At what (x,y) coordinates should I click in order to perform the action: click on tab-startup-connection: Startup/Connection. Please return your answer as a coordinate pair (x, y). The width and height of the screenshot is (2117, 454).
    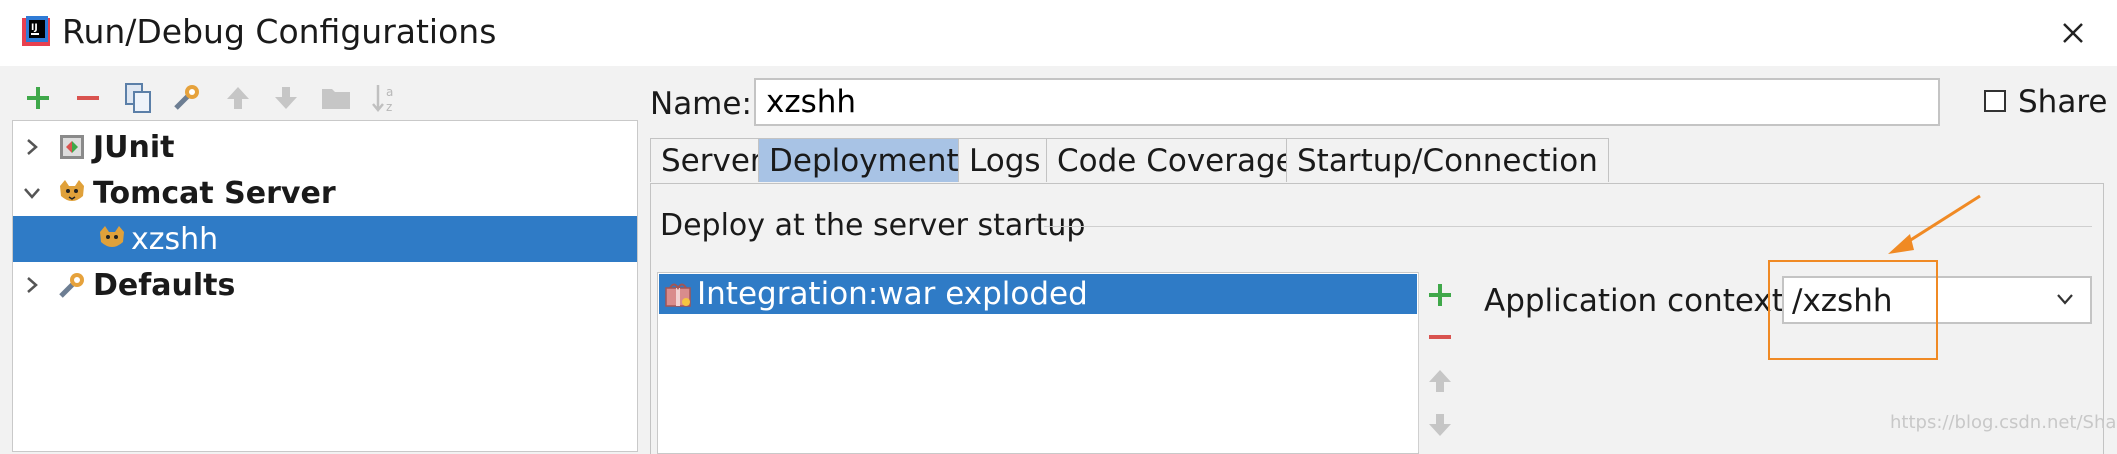
    Looking at the image, I should click on (1447, 160).